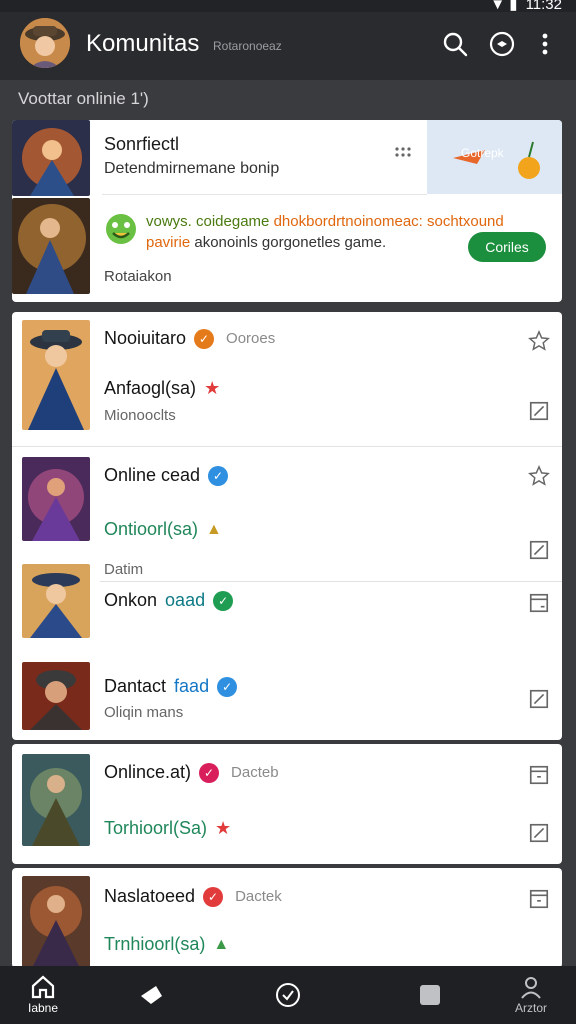 The height and width of the screenshot is (1024, 576). Describe the element at coordinates (386, 221) in the screenshot. I see `promo-text-accent: dhokbordrtnoinomeac: sochtxound` at that location.